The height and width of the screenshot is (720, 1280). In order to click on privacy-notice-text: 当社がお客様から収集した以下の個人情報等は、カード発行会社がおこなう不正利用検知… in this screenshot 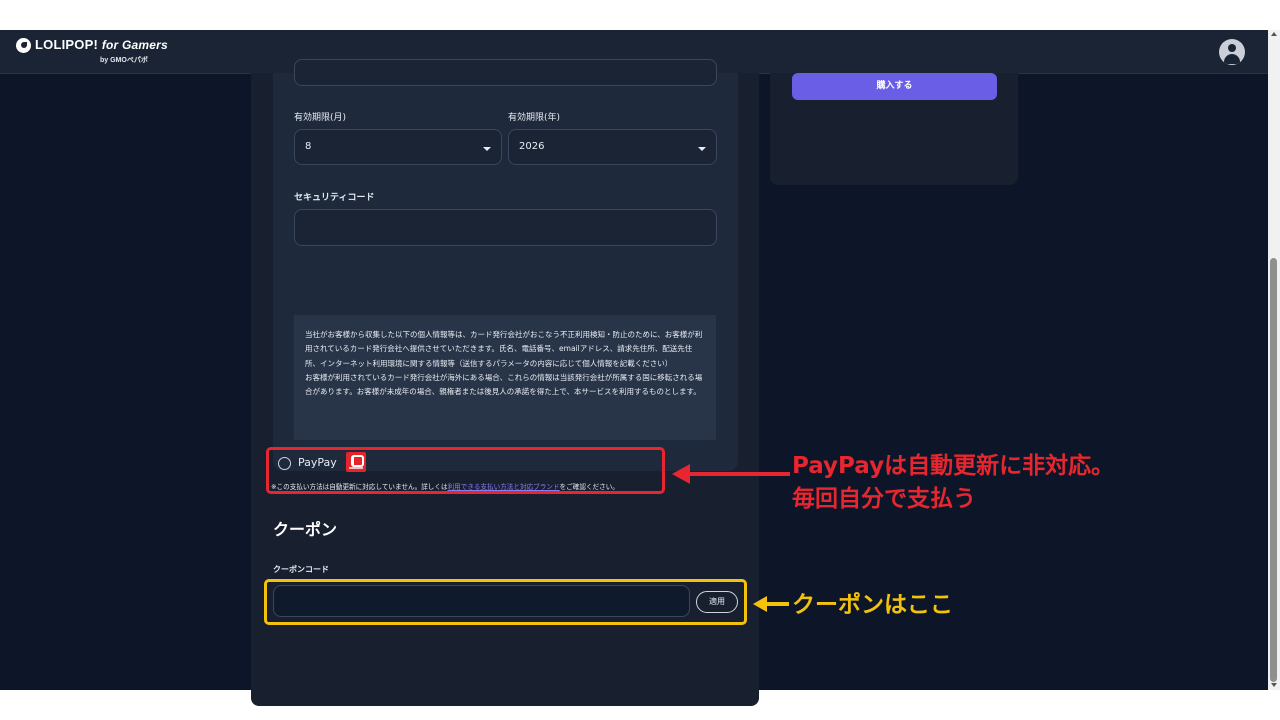, I will do `click(504, 363)`.